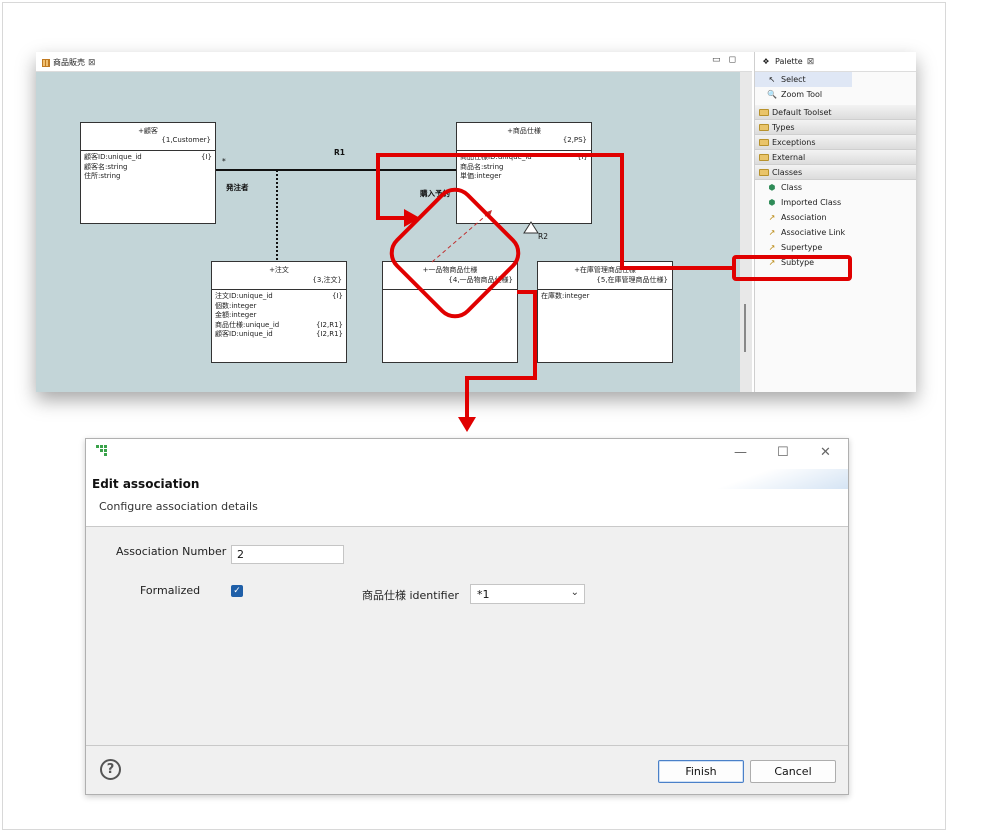  I want to click on red-arrow-down-head, so click(467, 424).